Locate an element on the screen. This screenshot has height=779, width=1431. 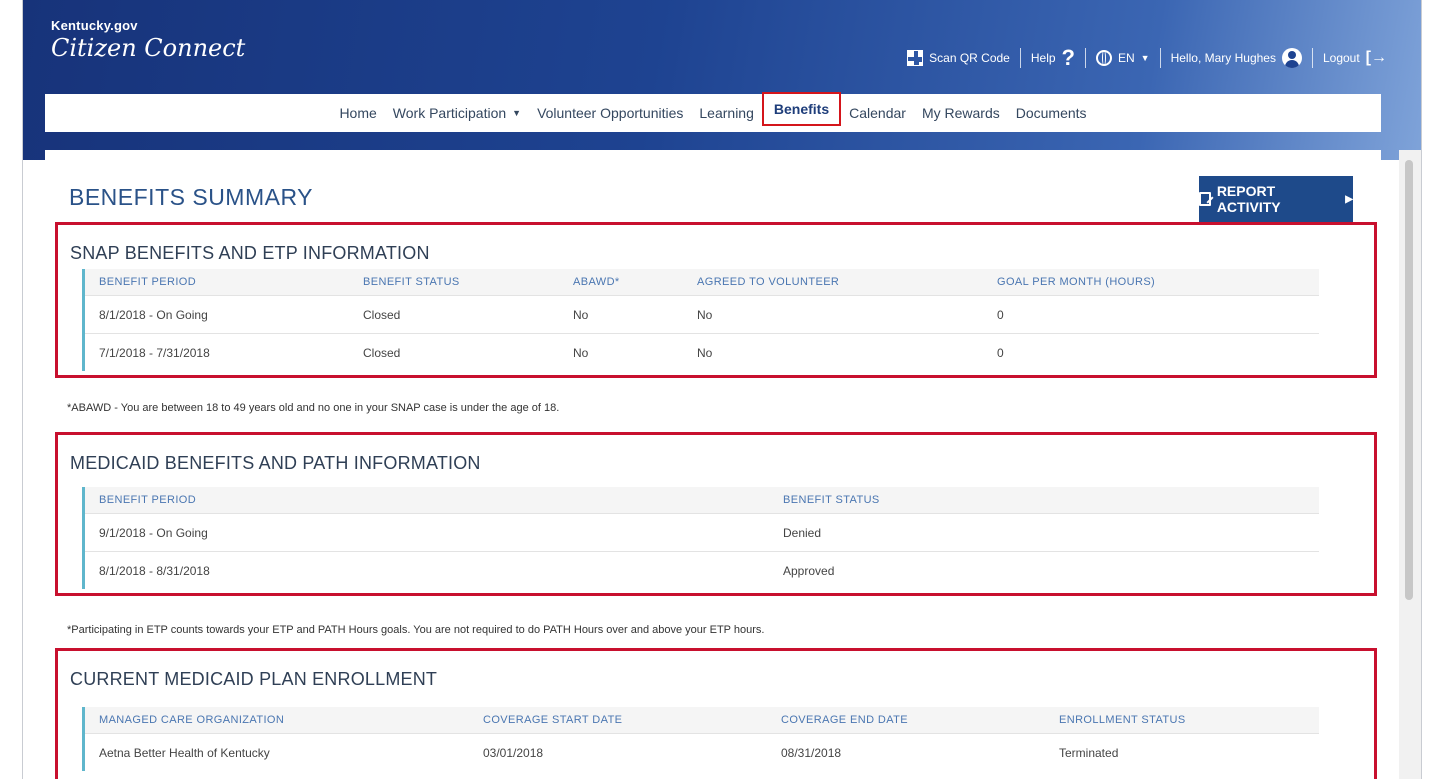
nav-home: Home is located at coordinates (357, 113).